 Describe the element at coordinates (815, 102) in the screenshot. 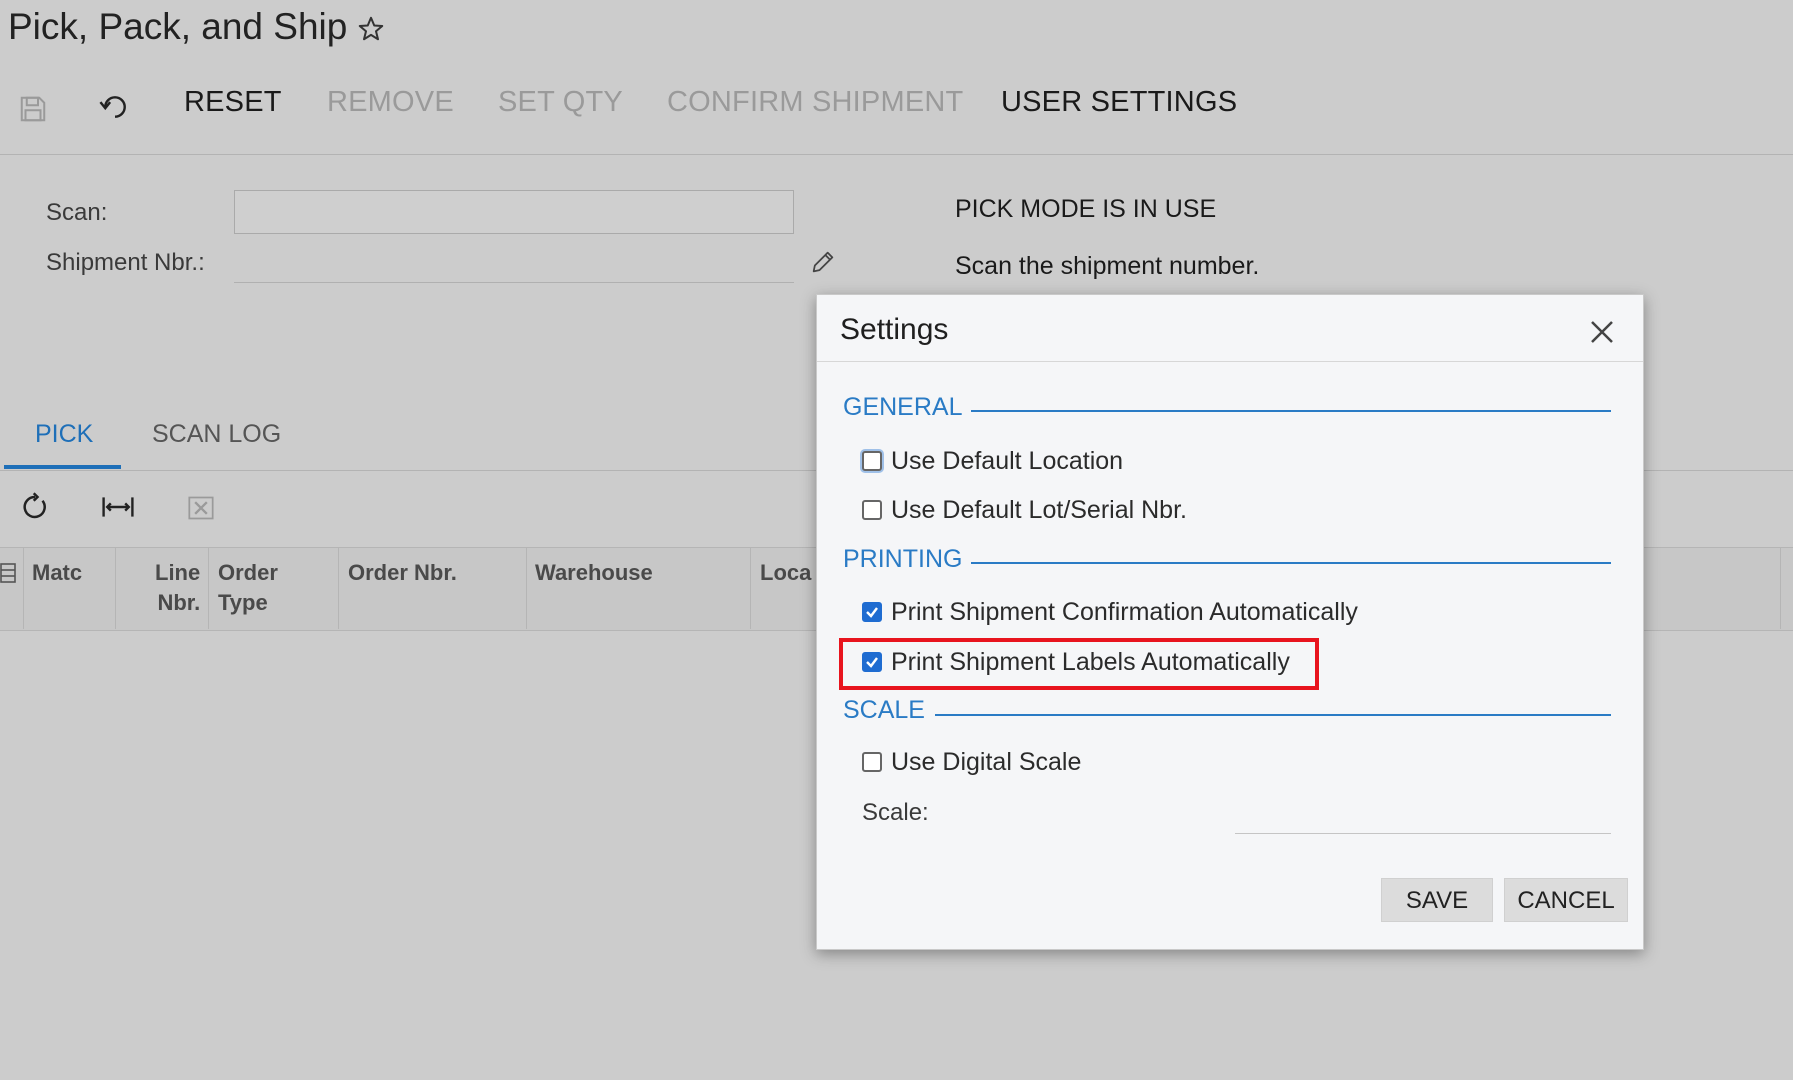

I see `confirm-shipment-button: CONFIRM SHIPMENT` at that location.